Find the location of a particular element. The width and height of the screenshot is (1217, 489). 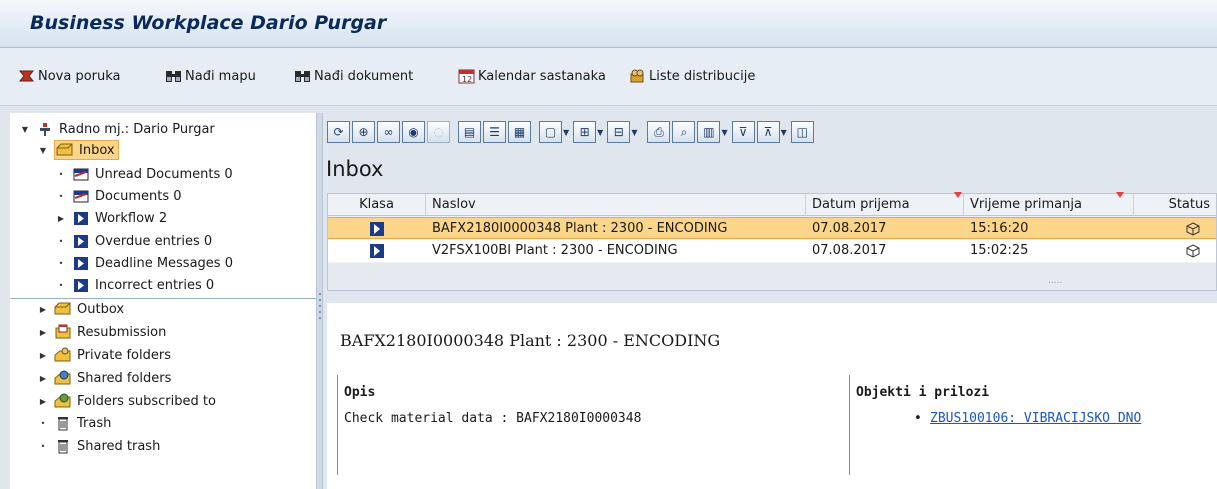

tree-item-shared-trash: • Shared trash is located at coordinates (99, 446).